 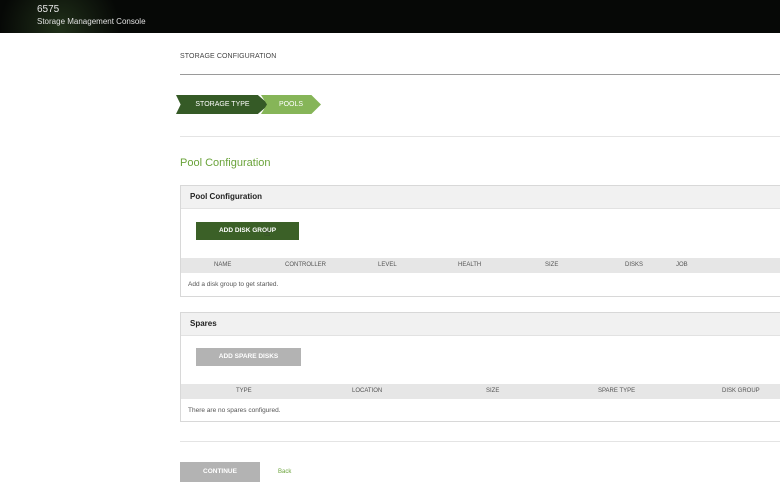 I want to click on column-header-spare-type: SPARE TYPE, so click(x=616, y=391).